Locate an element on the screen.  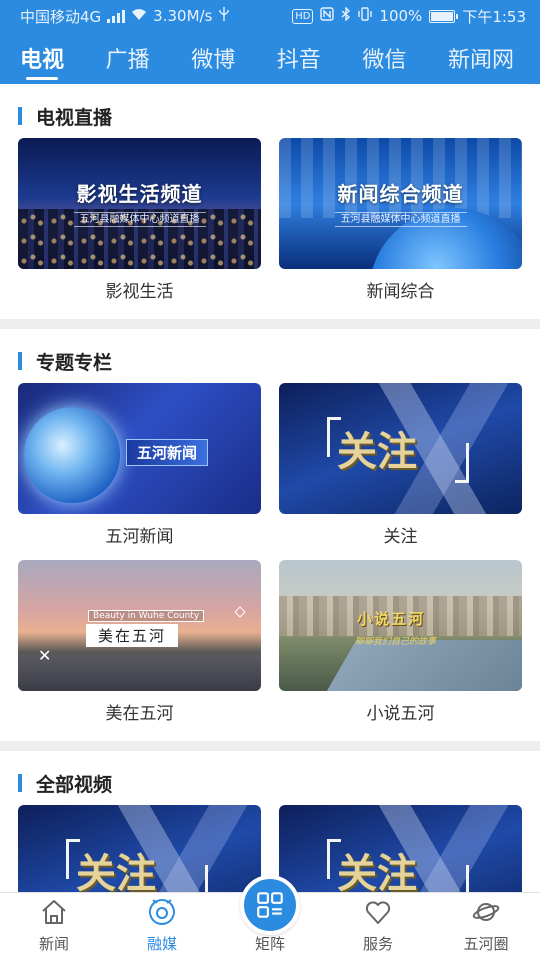
nav-label: 融媒 is located at coordinates (161, 944).